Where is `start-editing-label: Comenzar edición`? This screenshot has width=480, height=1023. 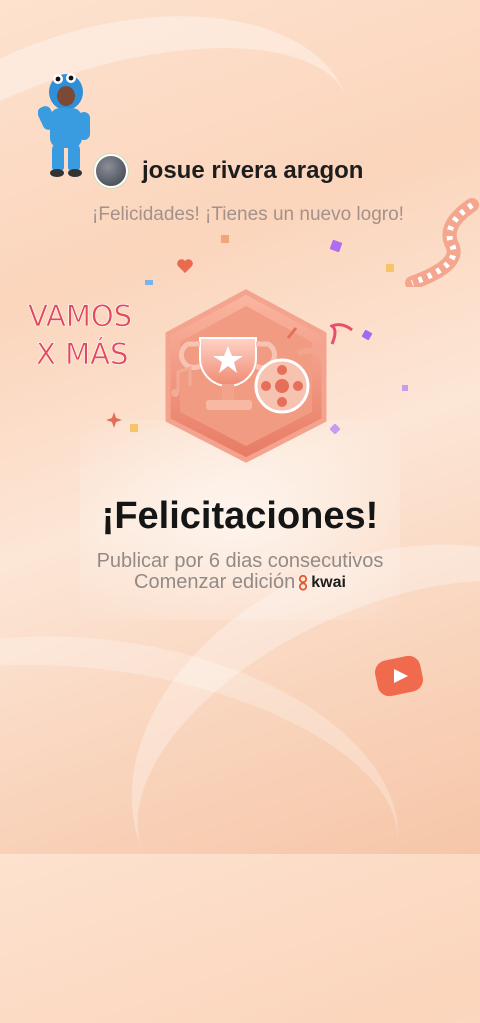
start-editing-label: Comenzar edición is located at coordinates (214, 582).